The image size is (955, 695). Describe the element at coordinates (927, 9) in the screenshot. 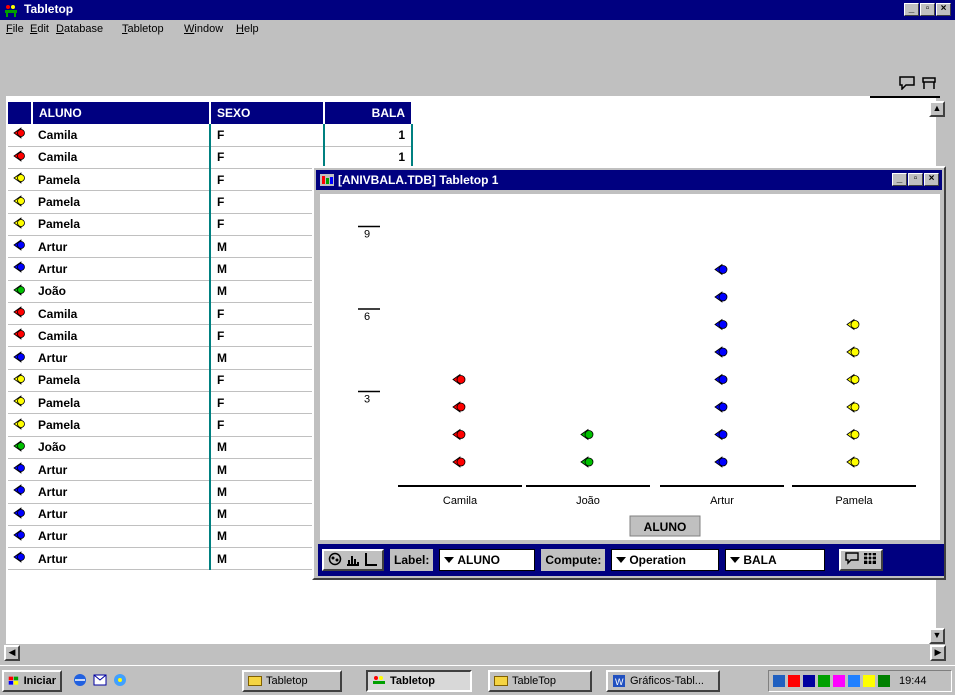

I see `maximize-icon: ▫` at that location.